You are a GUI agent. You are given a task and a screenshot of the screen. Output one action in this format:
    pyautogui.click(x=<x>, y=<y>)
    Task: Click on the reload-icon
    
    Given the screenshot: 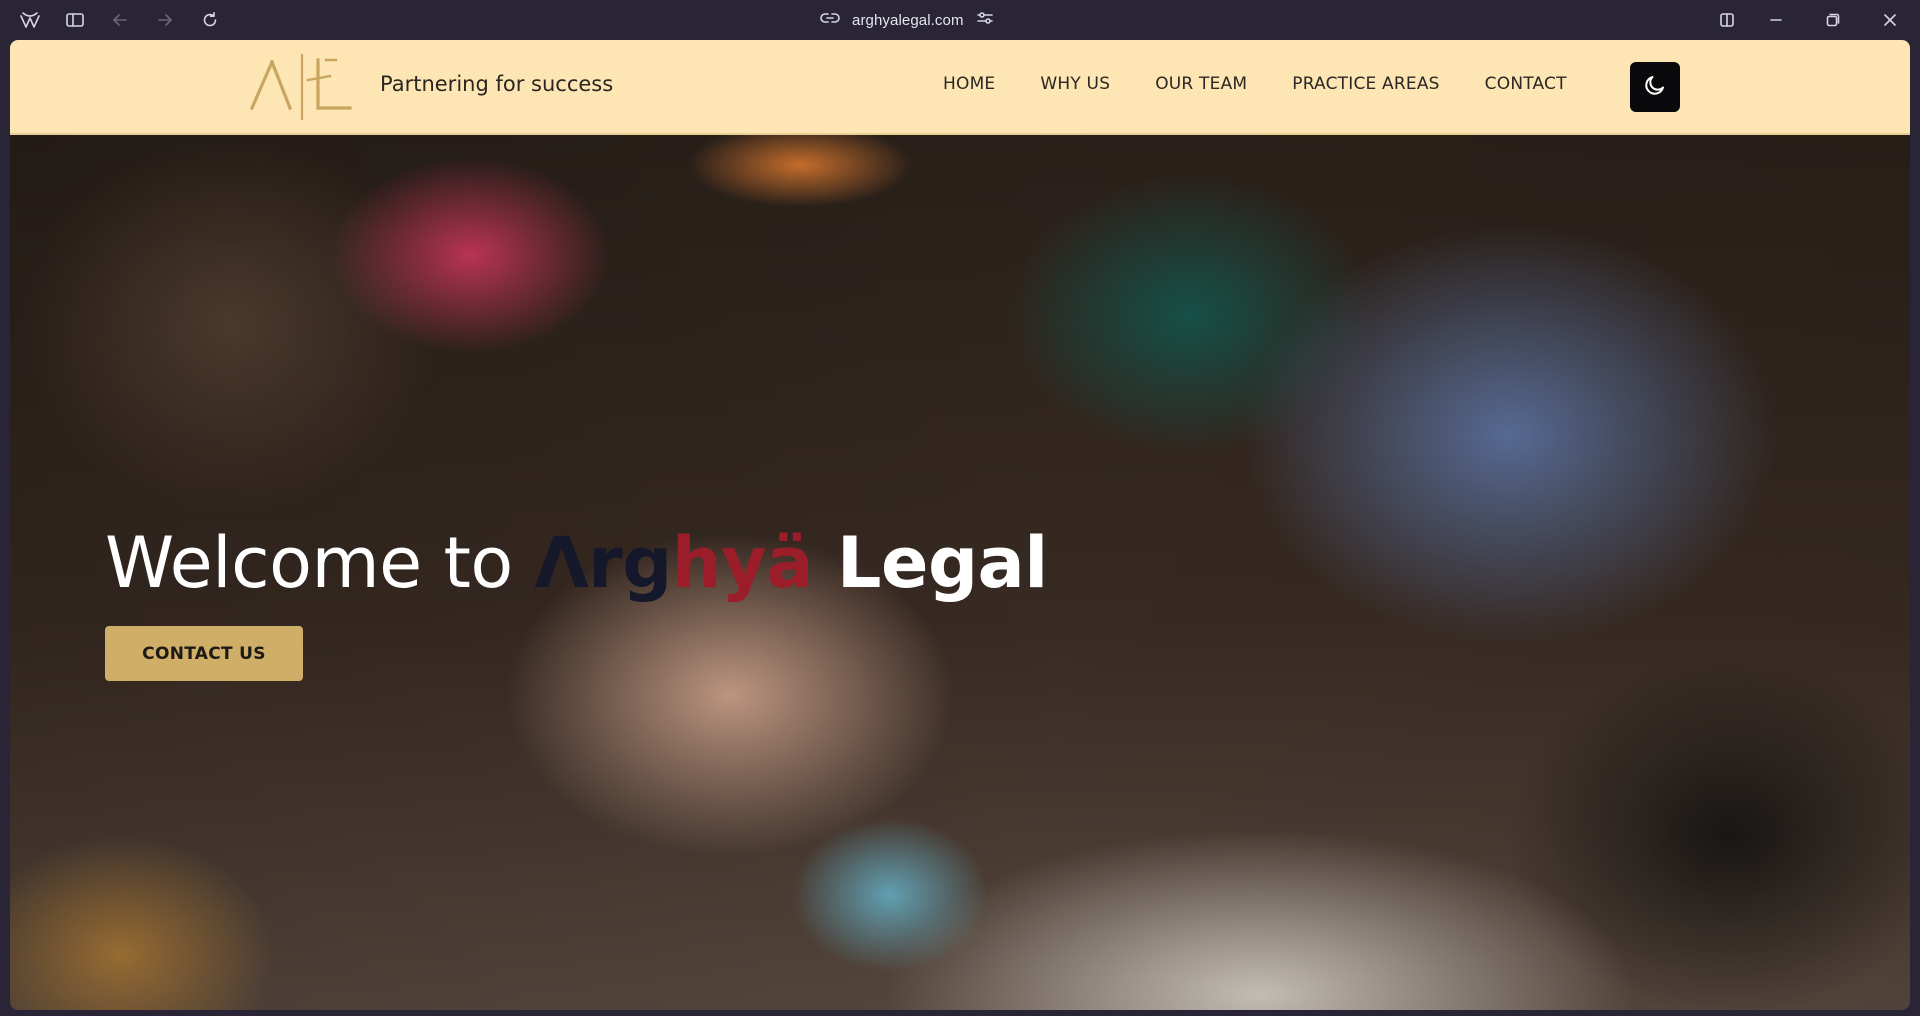 What is the action you would take?
    pyautogui.click(x=210, y=20)
    